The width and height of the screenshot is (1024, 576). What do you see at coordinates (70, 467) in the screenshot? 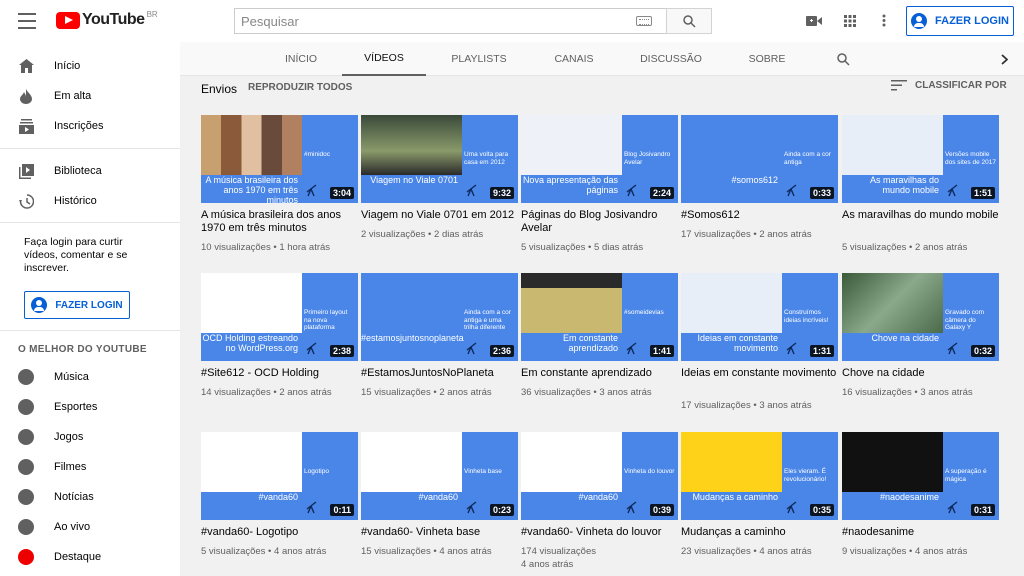
I see `sidebar-item-label: Filmes` at bounding box center [70, 467].